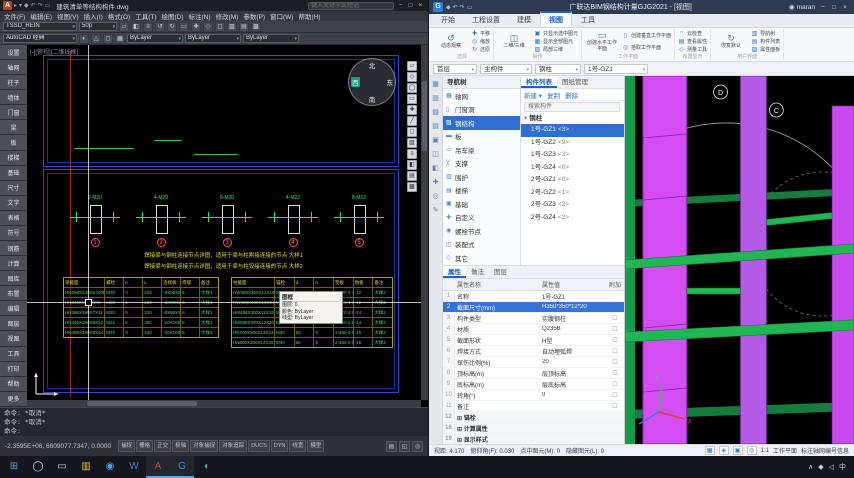  What do you see at coordinates (227, 16) in the screenshot?
I see `menu-item: 修改(M)` at bounding box center [227, 16].